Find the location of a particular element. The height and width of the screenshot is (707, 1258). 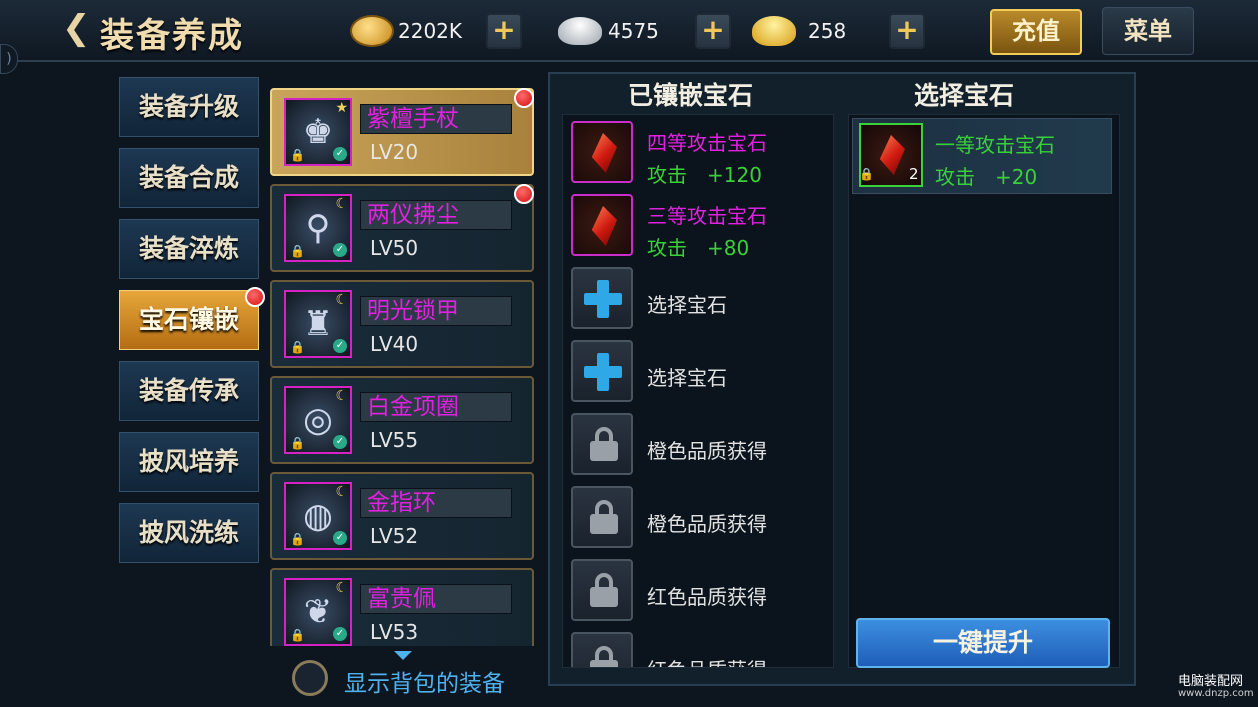

available-gem-item: 🔒 2 一等攻击宝石 攻击 +20 is located at coordinates (982, 156).